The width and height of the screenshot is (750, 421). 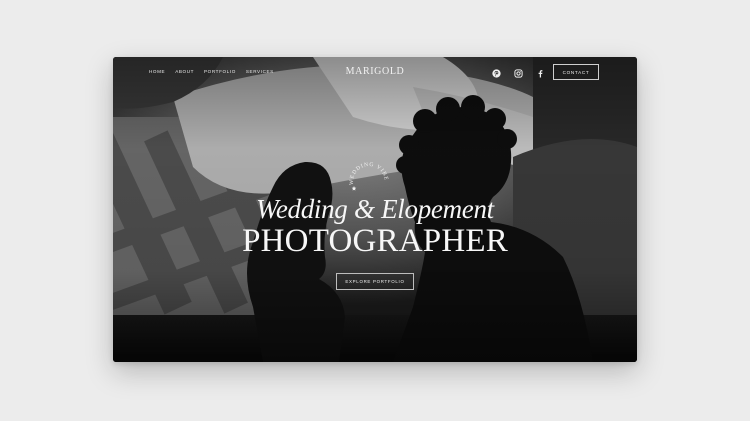 What do you see at coordinates (375, 241) in the screenshot?
I see `hero-title: PHOTOGRAPHER` at bounding box center [375, 241].